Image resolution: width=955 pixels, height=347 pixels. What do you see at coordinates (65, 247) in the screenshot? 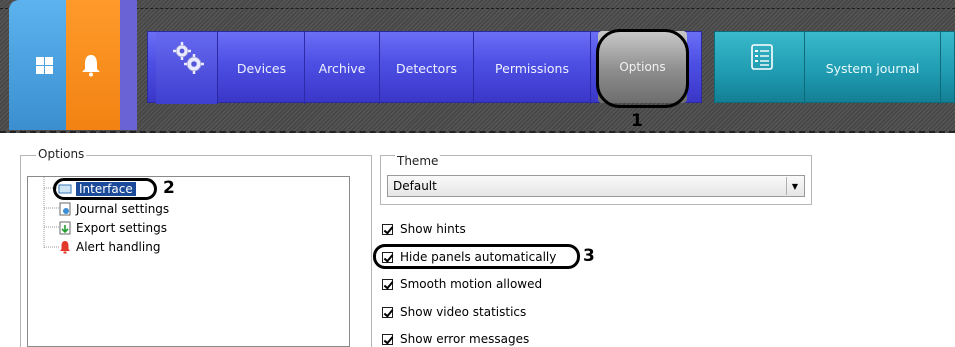
I see `alert-handling-icon` at bounding box center [65, 247].